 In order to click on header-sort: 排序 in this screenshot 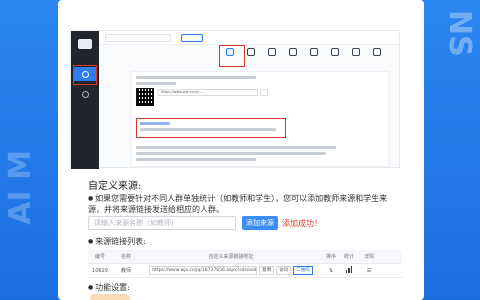, I will do `click(330, 257)`.